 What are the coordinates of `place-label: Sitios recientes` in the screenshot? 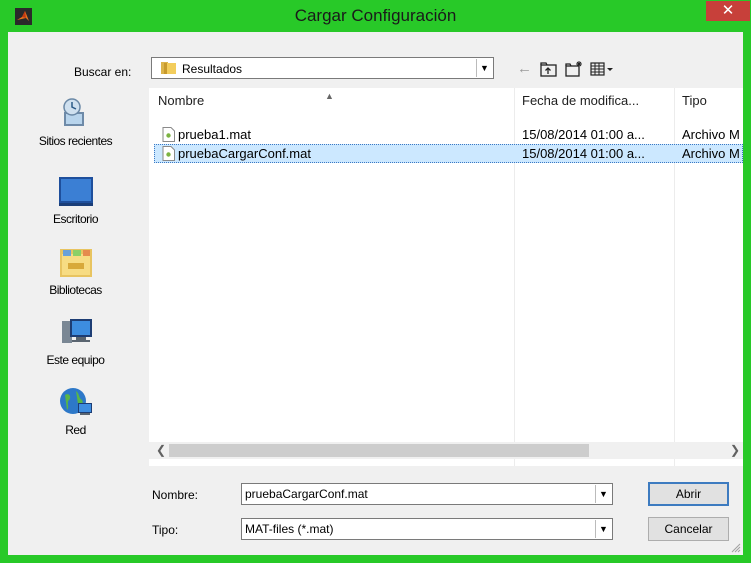 It's located at (75, 141).